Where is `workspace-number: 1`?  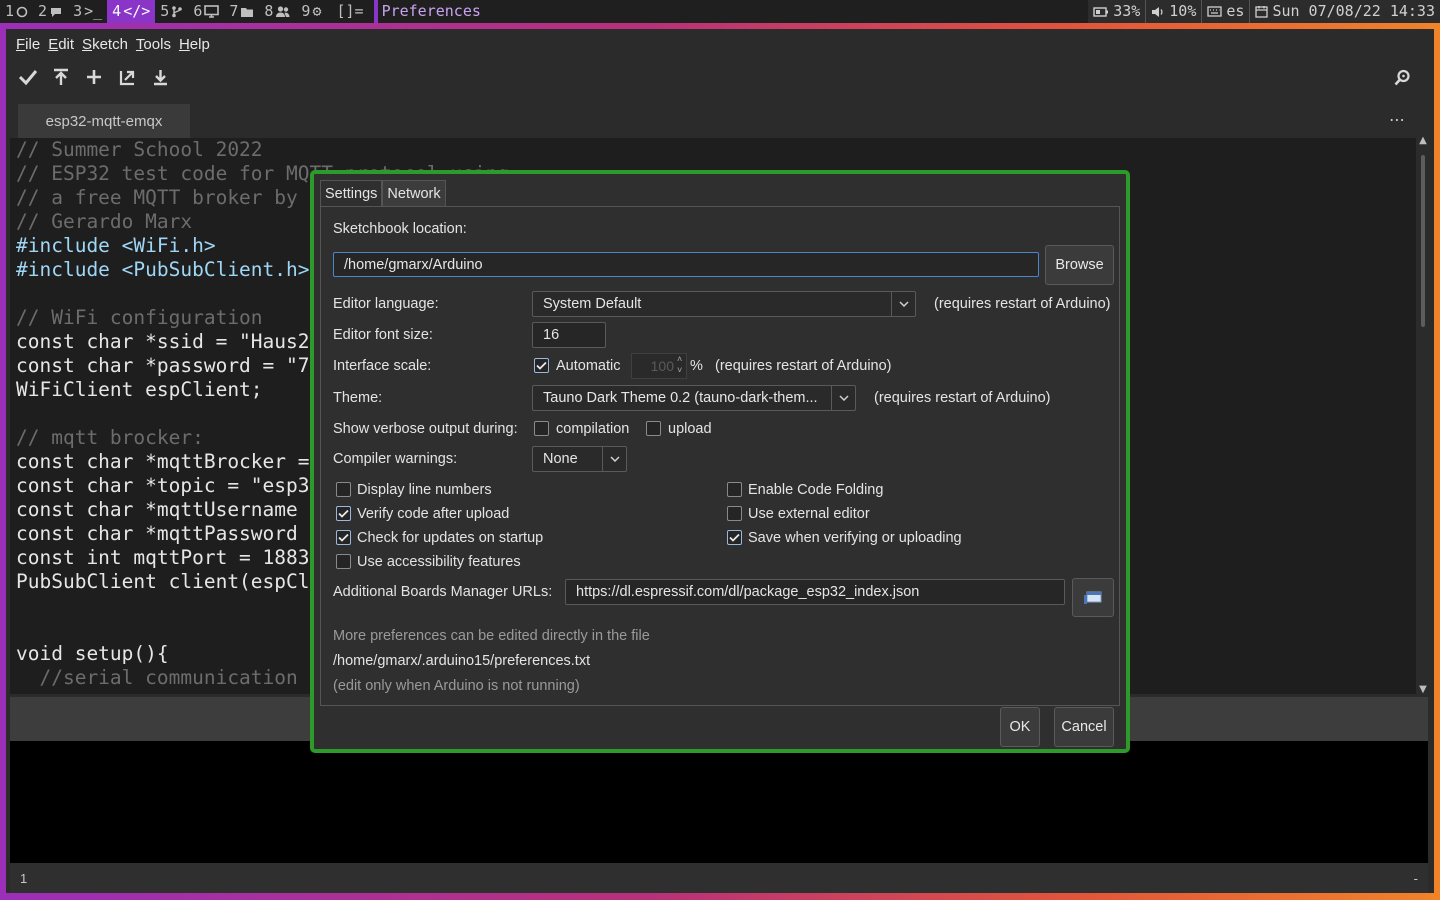
workspace-number: 1 is located at coordinates (10, 11).